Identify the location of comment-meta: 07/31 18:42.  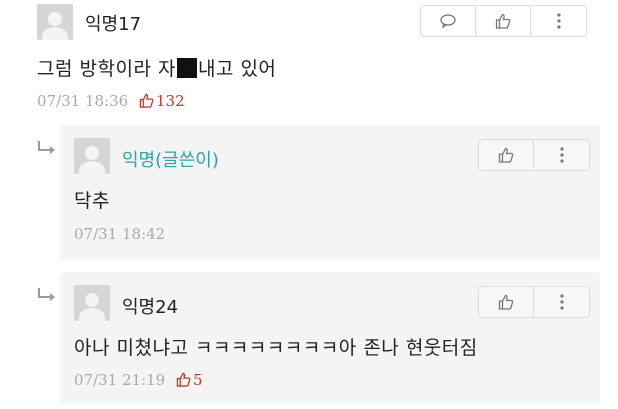
(119, 234).